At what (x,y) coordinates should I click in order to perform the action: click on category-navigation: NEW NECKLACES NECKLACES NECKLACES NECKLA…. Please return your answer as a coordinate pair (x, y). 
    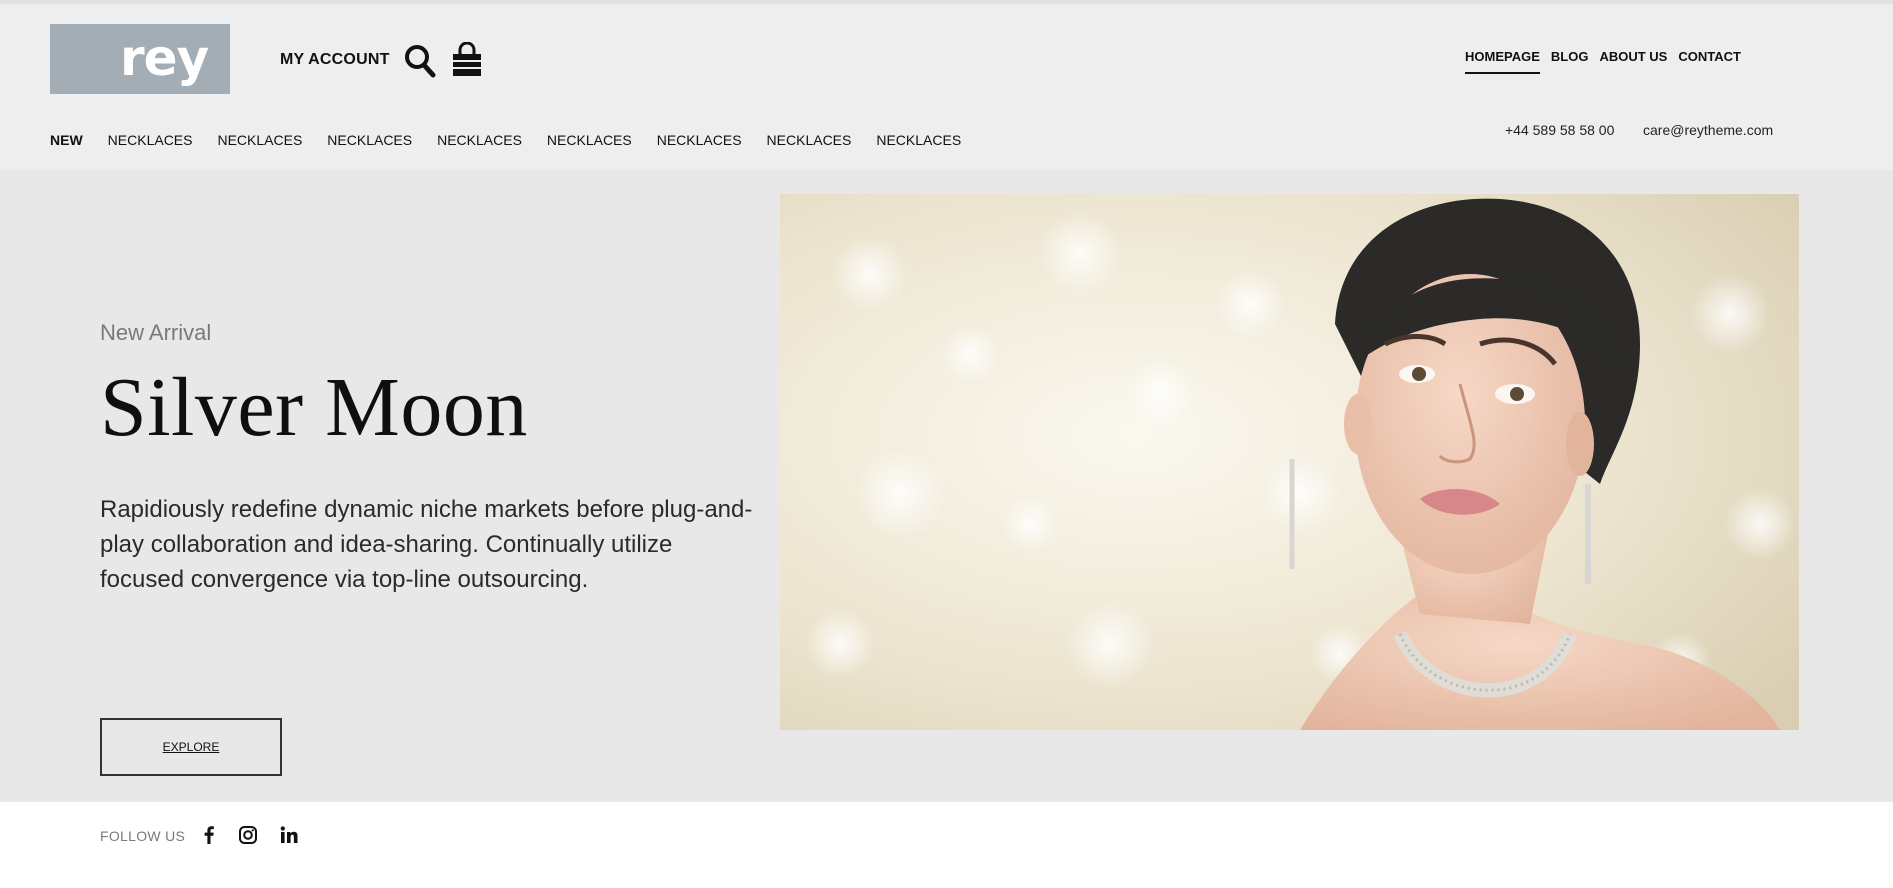
    Looking at the image, I should click on (505, 140).